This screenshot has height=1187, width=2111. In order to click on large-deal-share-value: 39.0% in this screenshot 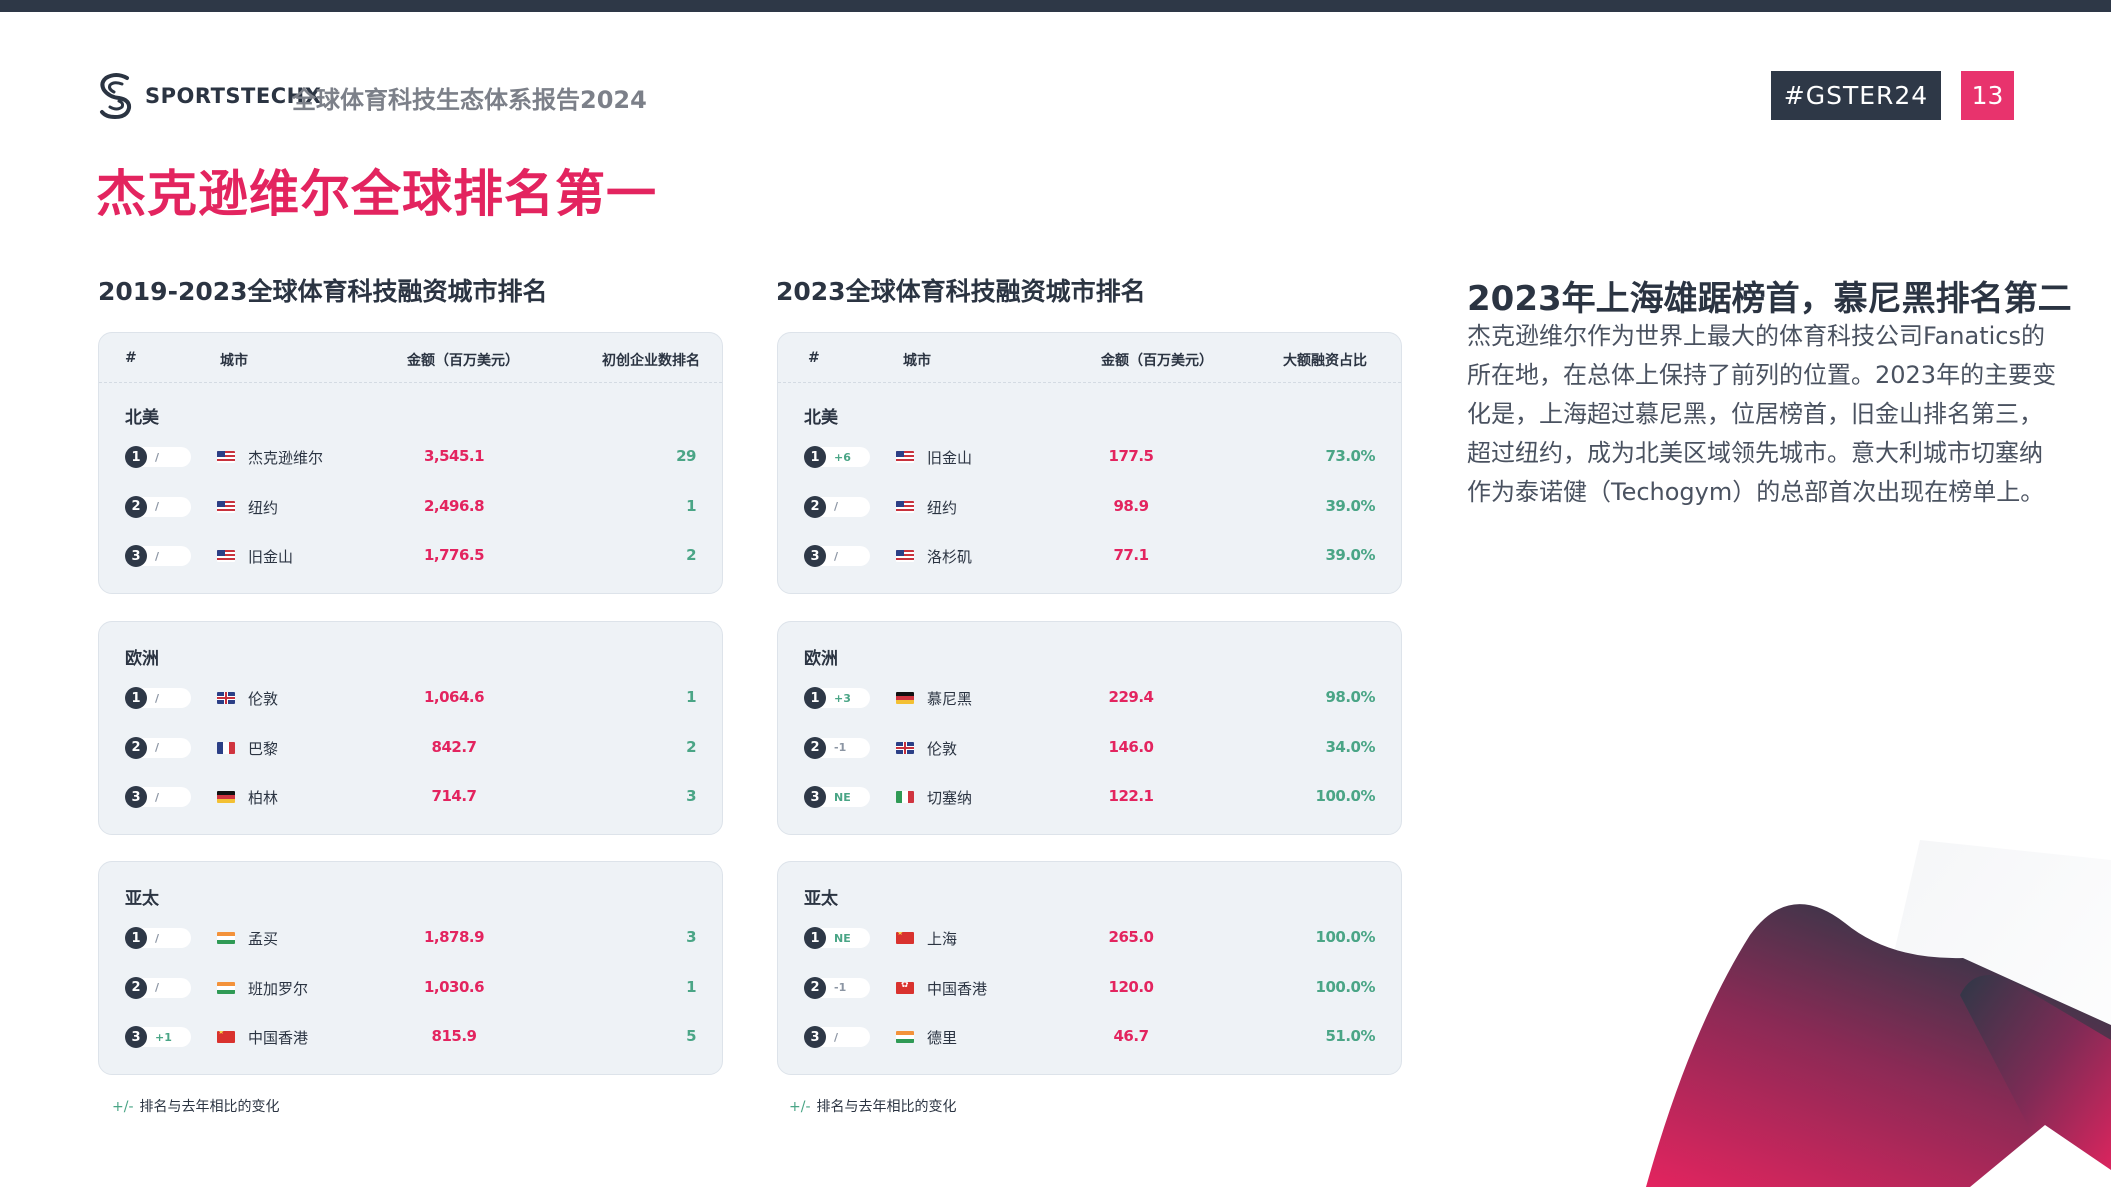, I will do `click(1350, 555)`.